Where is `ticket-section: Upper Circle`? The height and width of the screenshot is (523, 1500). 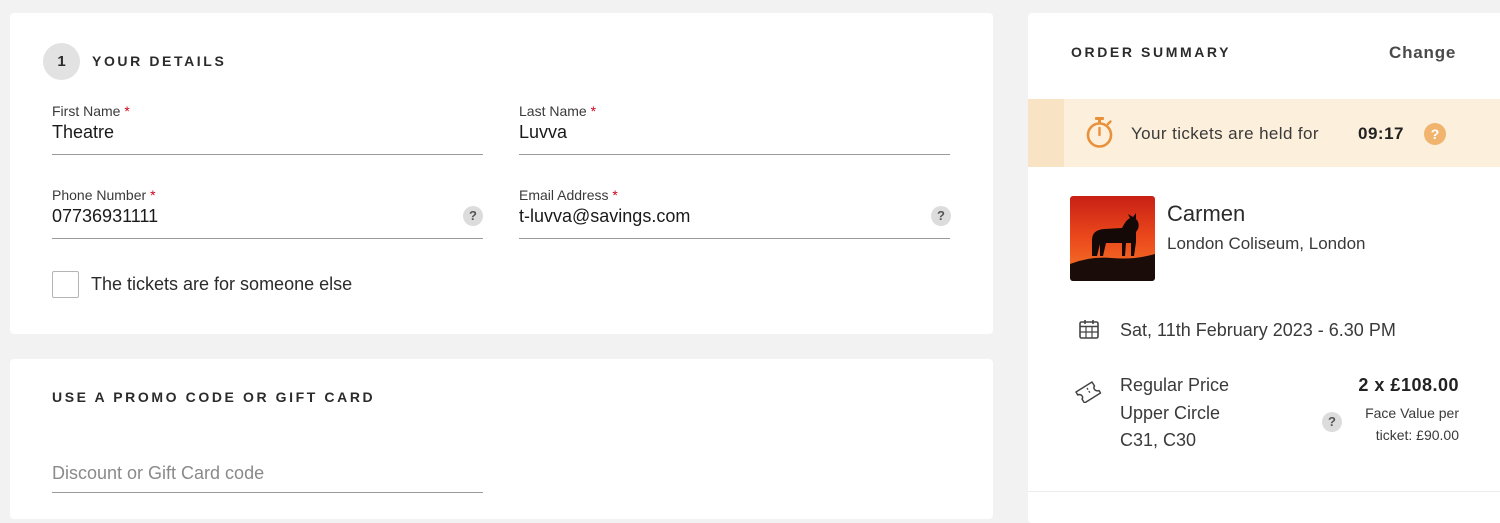 ticket-section: Upper Circle is located at coordinates (1170, 413).